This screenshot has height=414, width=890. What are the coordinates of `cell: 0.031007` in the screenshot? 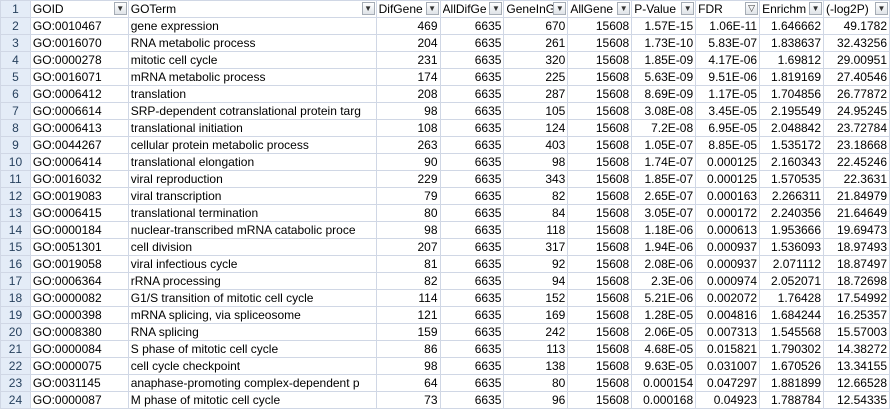 It's located at (728, 366).